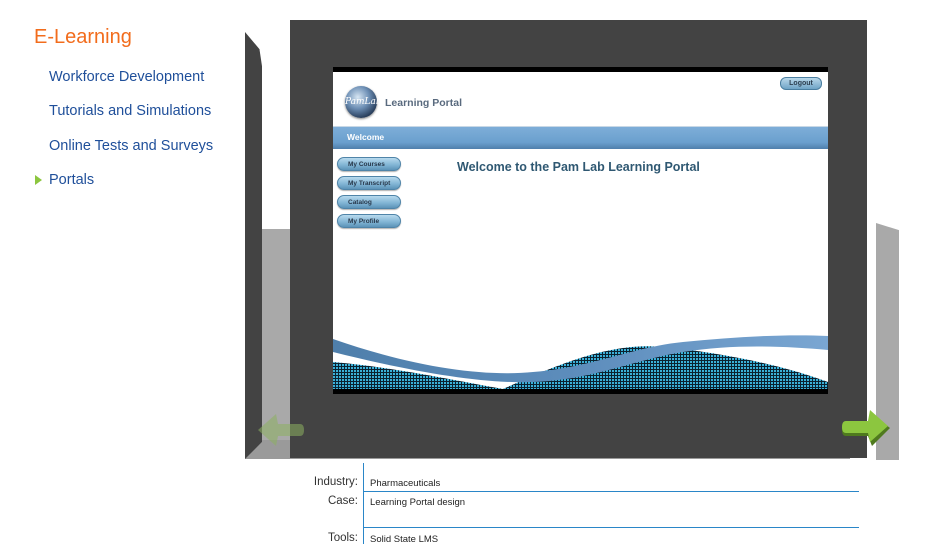  I want to click on industry-value: Pharmaceuticals, so click(405, 483).